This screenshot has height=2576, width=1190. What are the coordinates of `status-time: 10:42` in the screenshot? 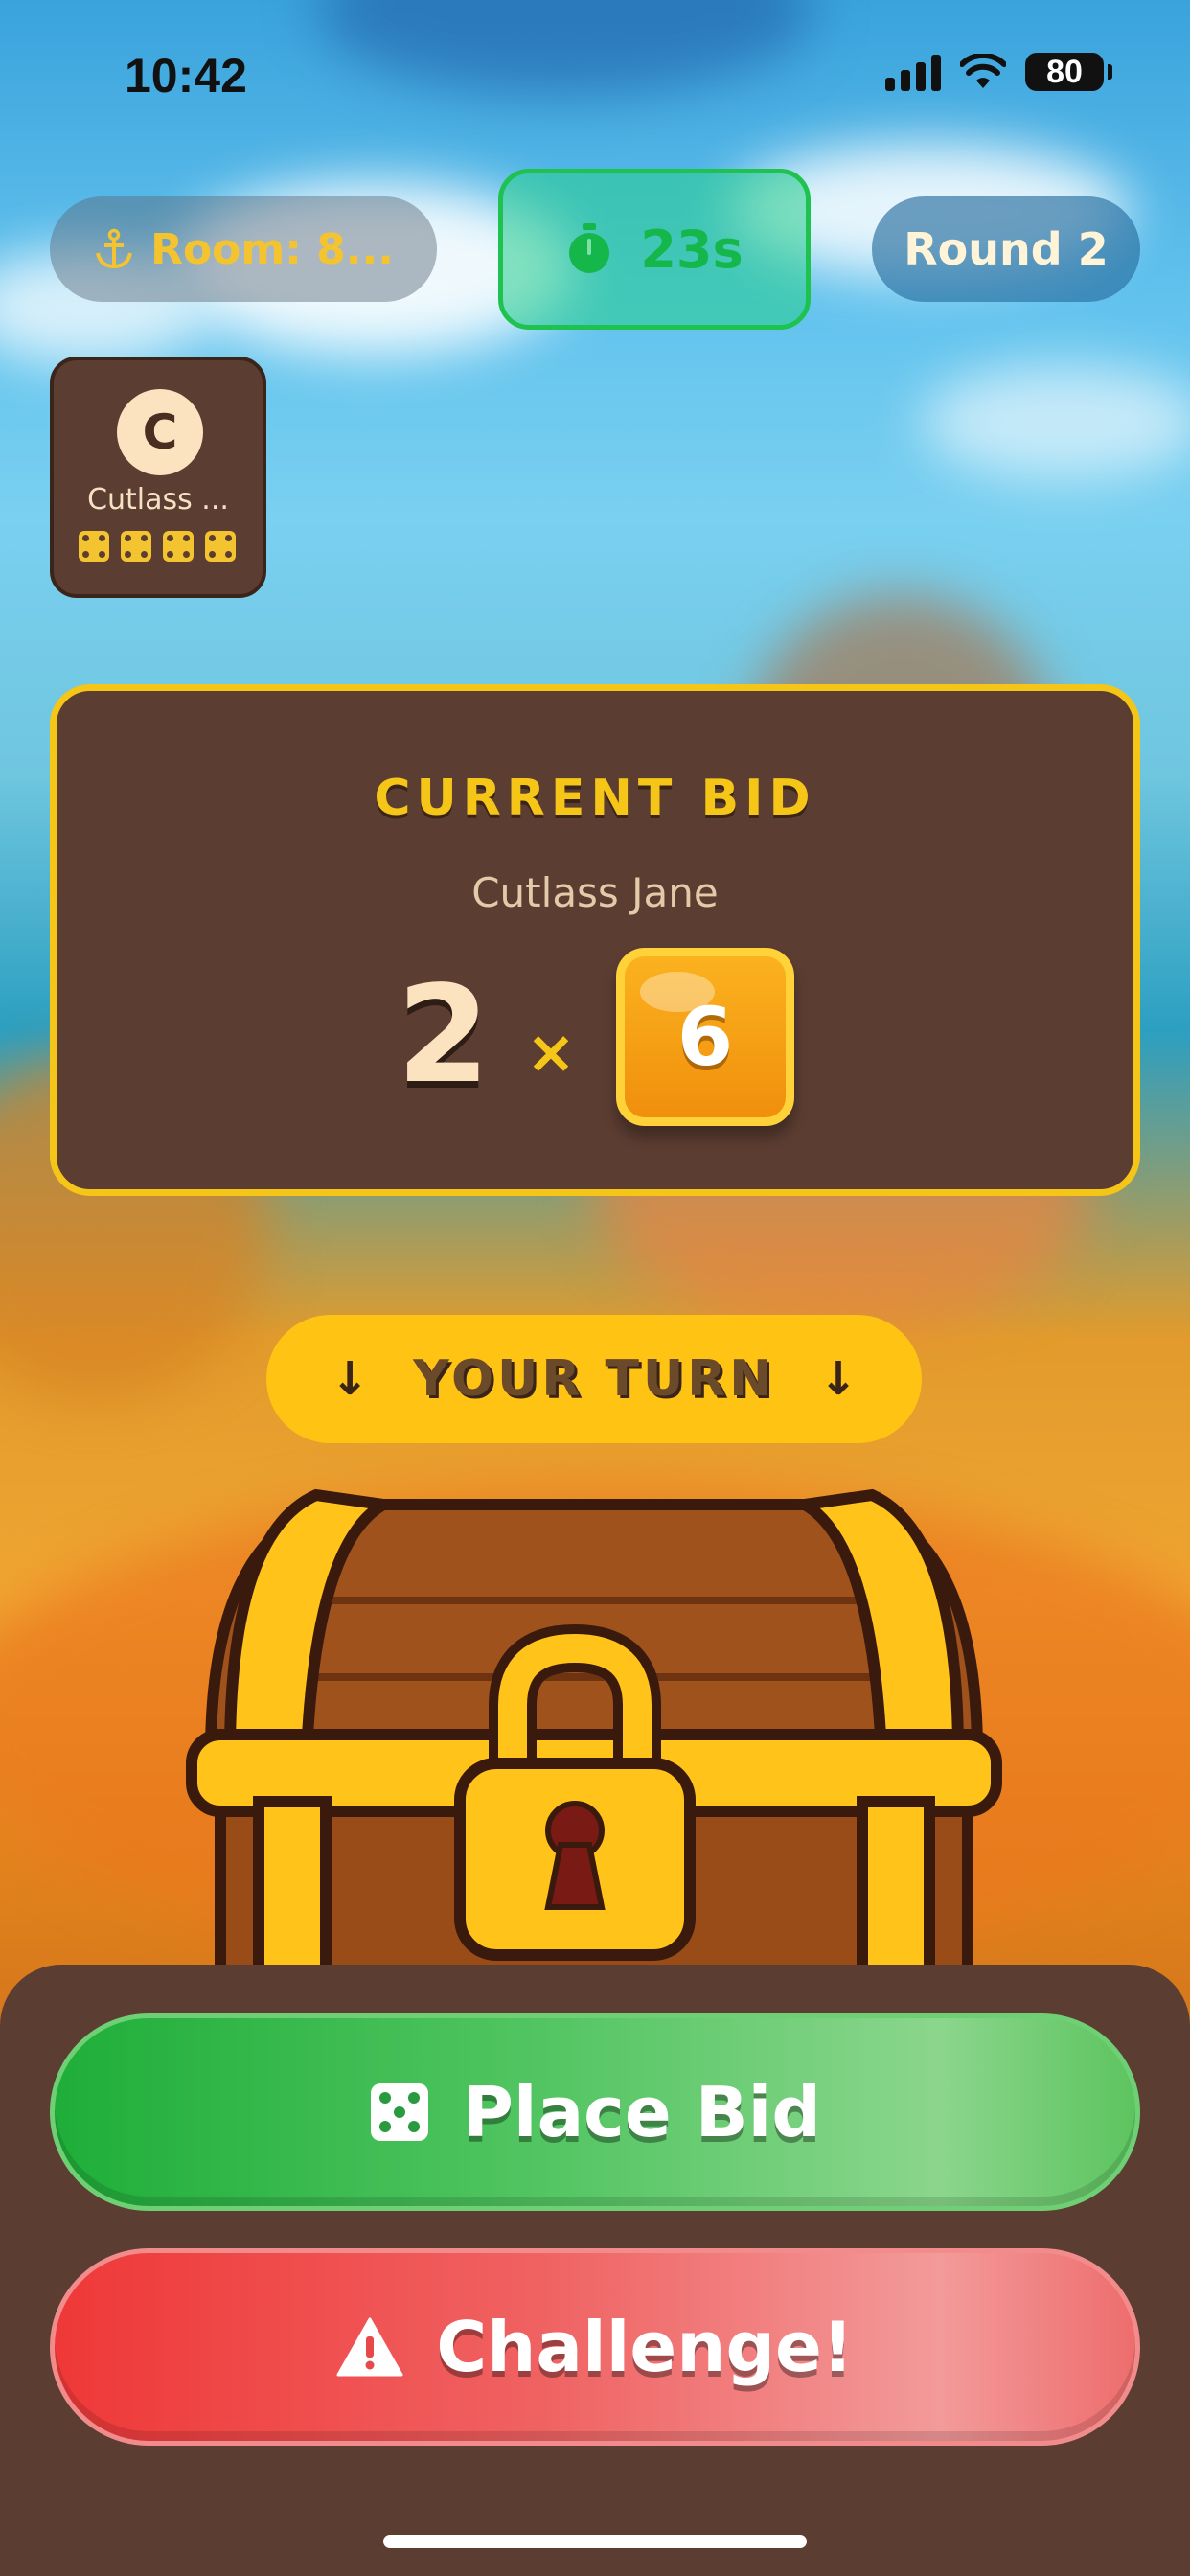 It's located at (186, 76).